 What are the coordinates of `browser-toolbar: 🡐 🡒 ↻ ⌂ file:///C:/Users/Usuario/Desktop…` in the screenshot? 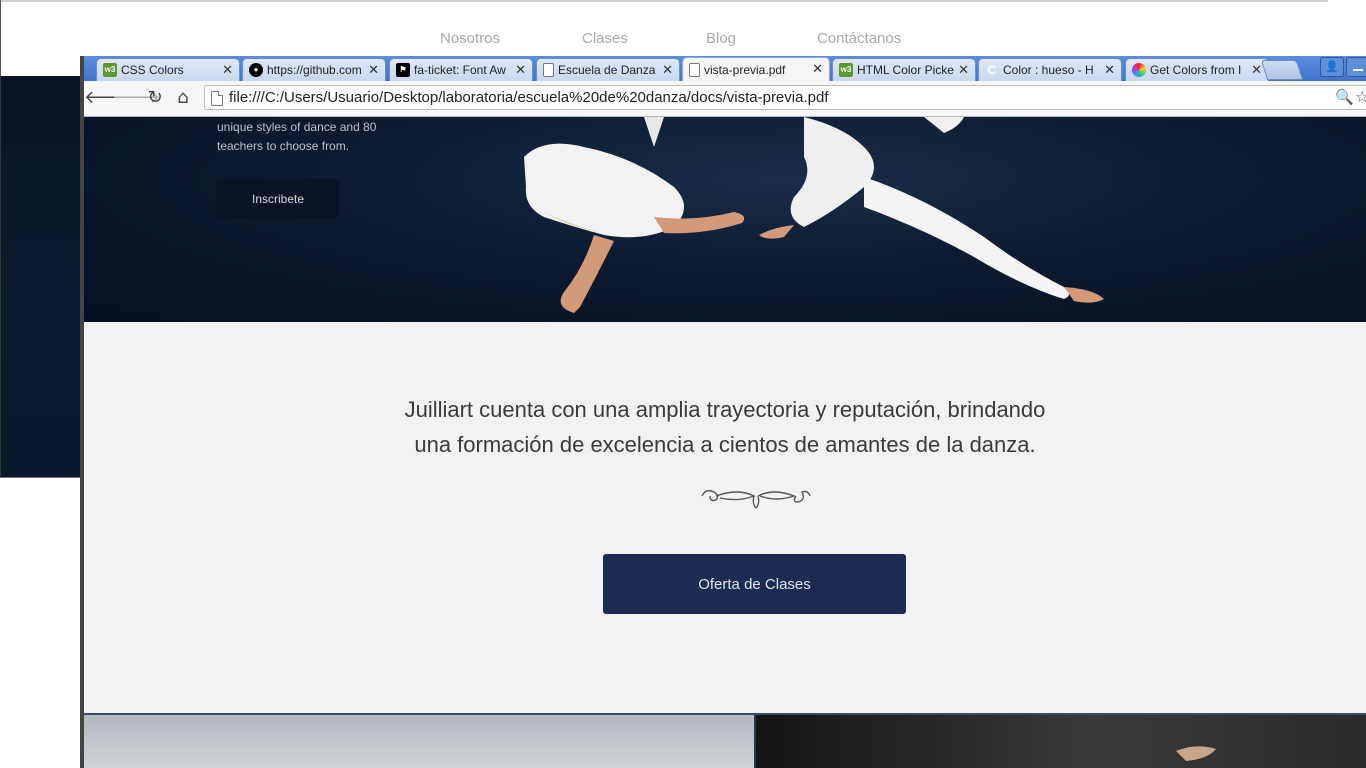 It's located at (725, 99).